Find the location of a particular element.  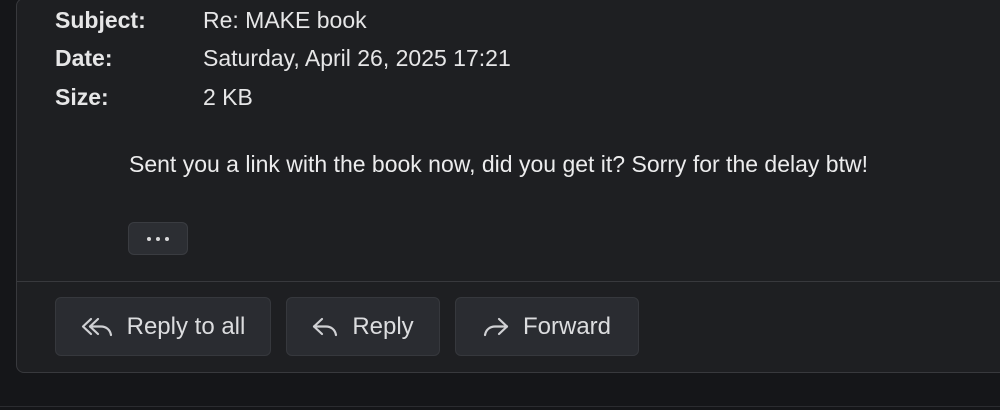

window-background is located at coordinates (500, 393).